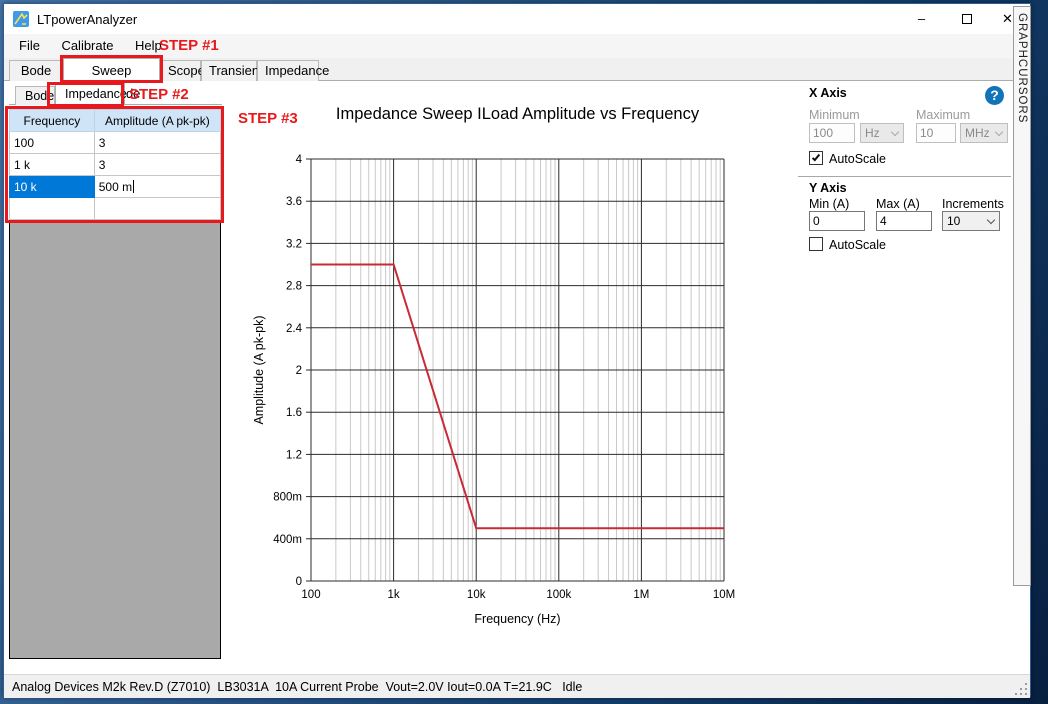  Describe the element at coordinates (21, 19) in the screenshot. I see `app-icon` at that location.